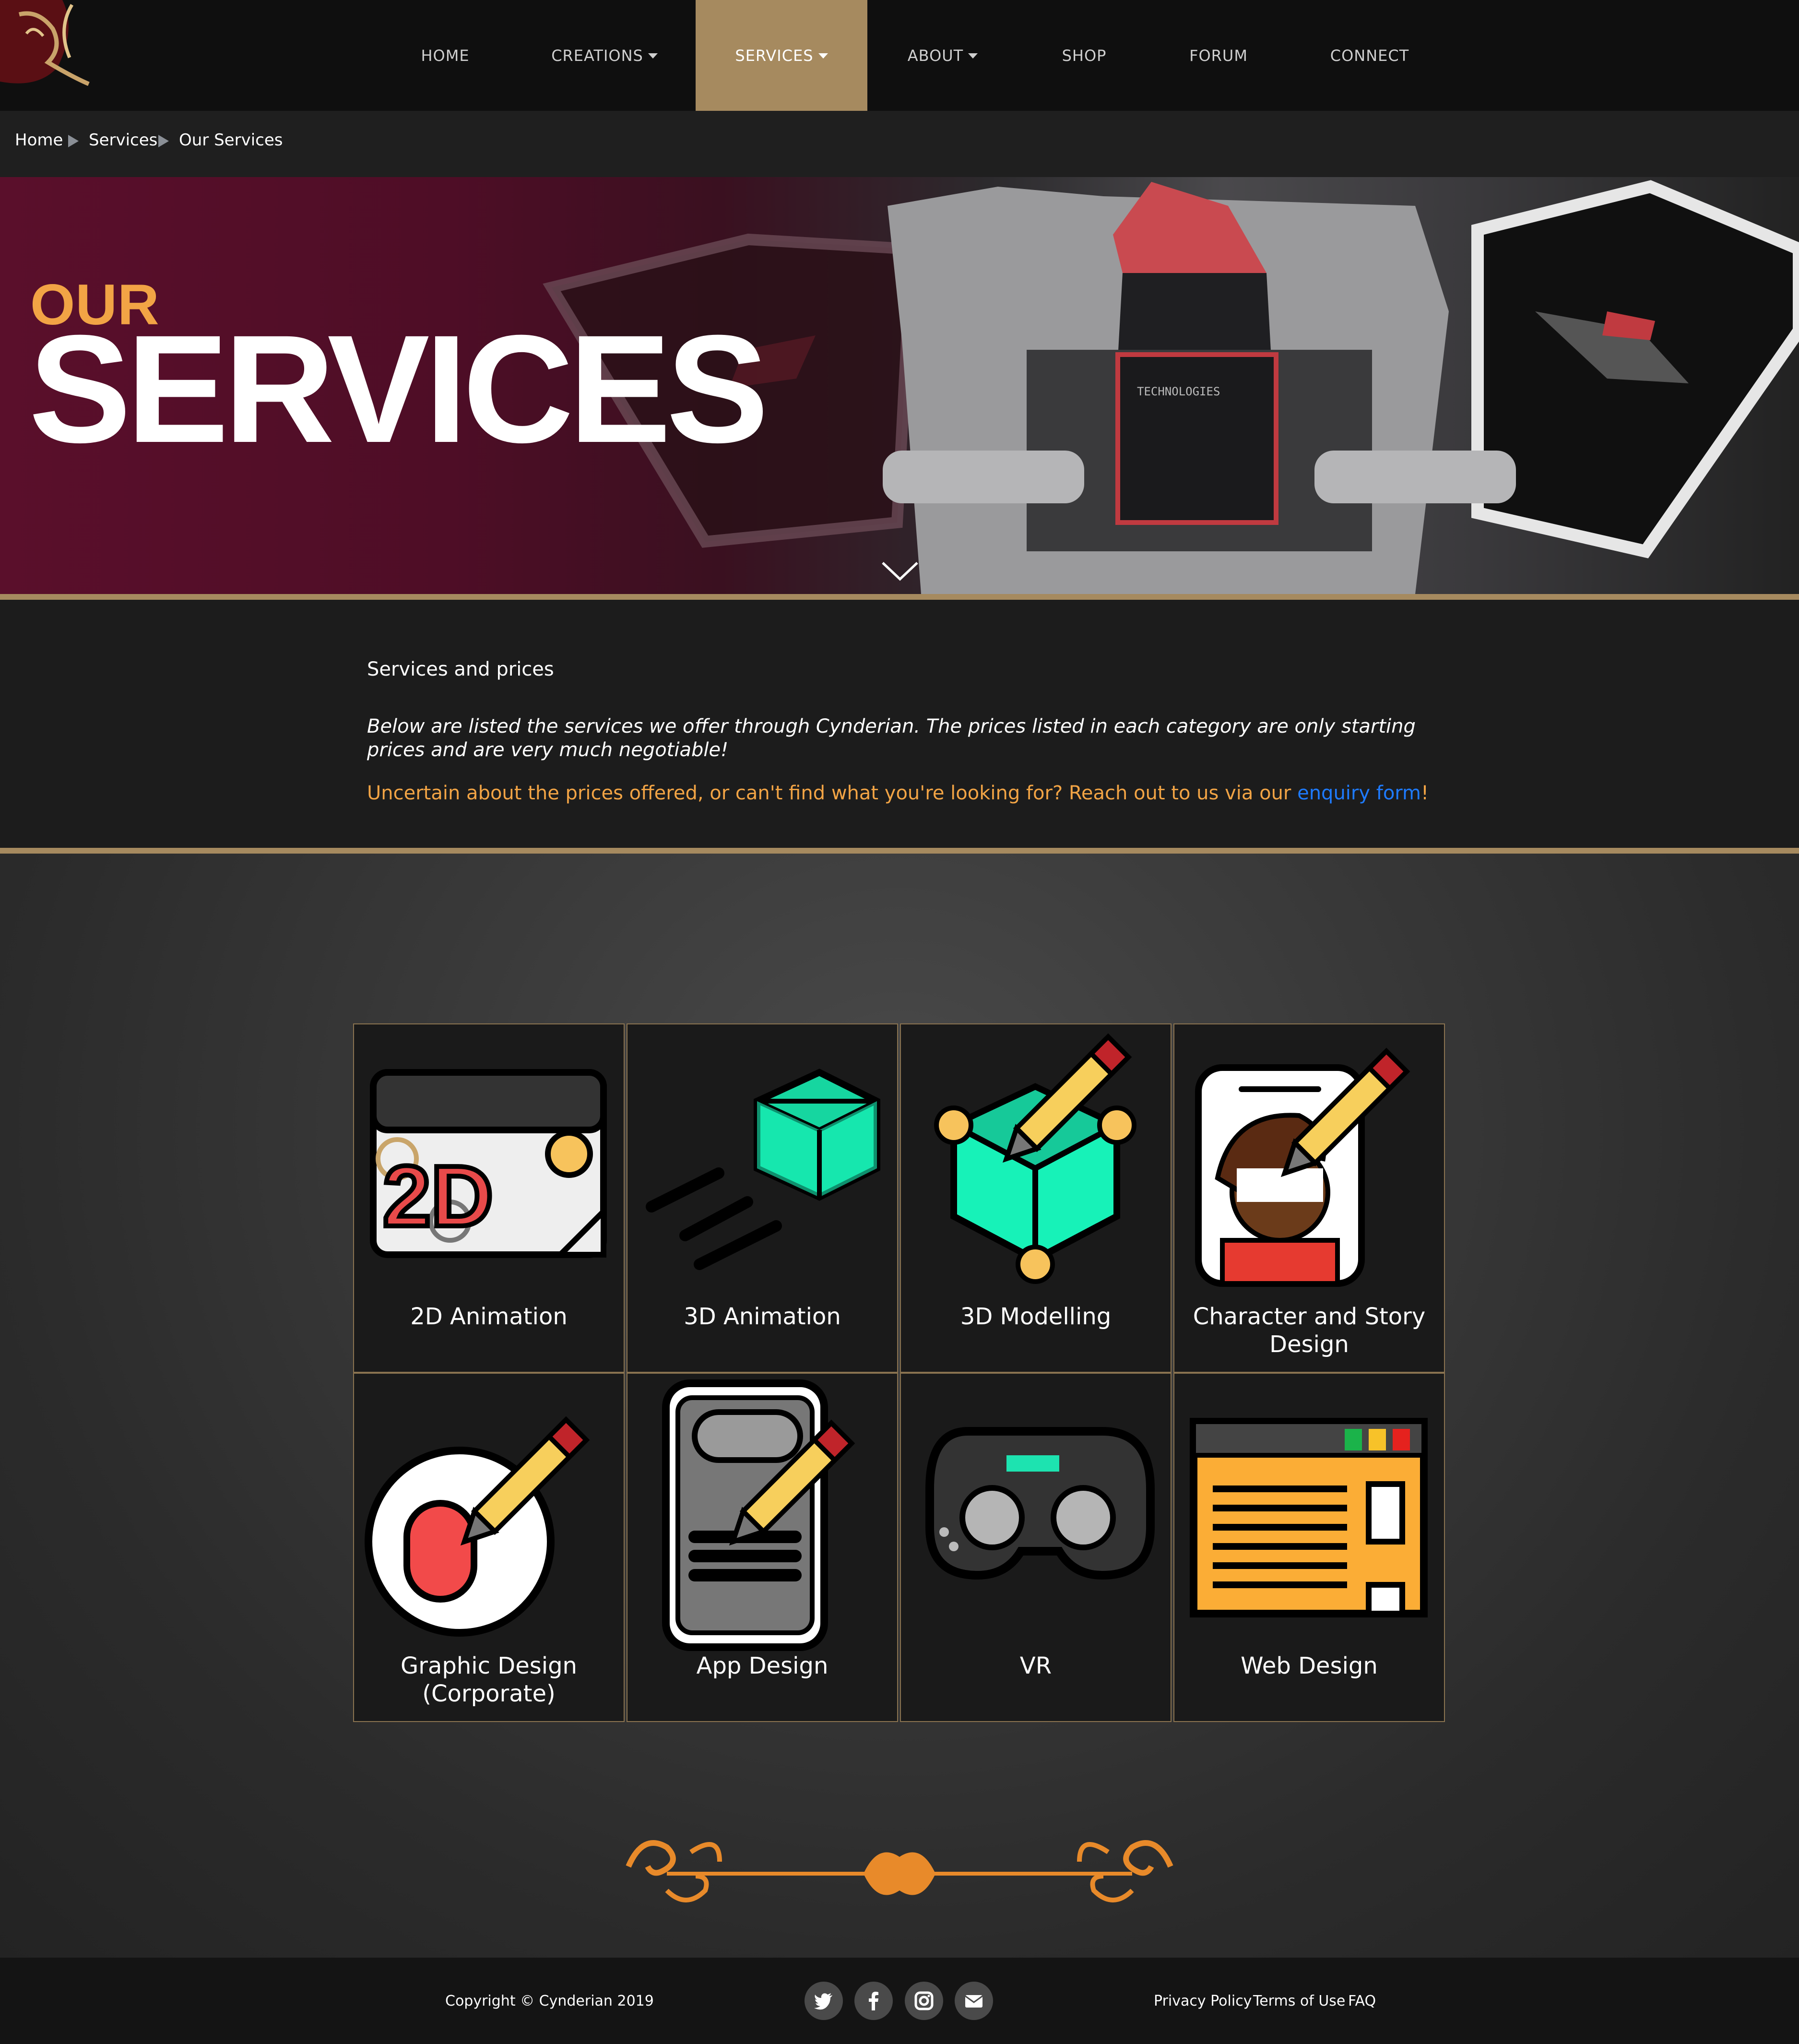  What do you see at coordinates (123, 140) in the screenshot?
I see `breadcrumb-services: Services` at bounding box center [123, 140].